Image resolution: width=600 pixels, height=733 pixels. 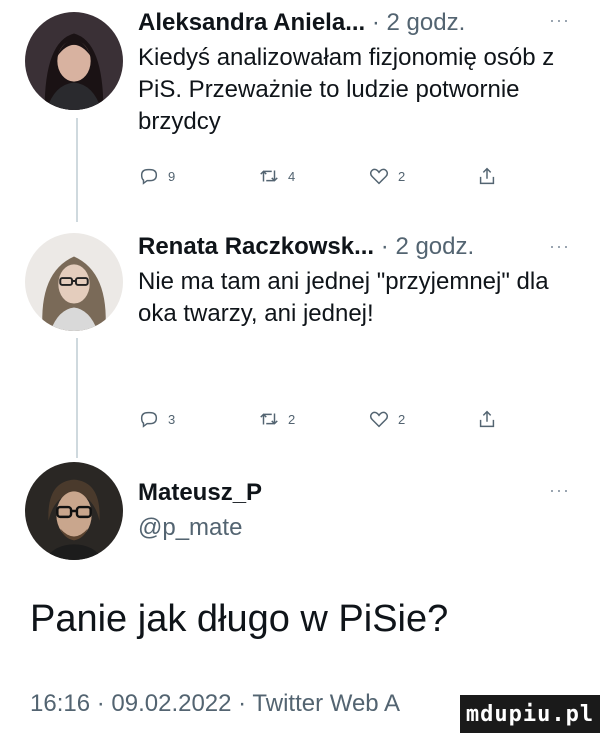 I want to click on reply-button: 9, so click(x=156, y=176).